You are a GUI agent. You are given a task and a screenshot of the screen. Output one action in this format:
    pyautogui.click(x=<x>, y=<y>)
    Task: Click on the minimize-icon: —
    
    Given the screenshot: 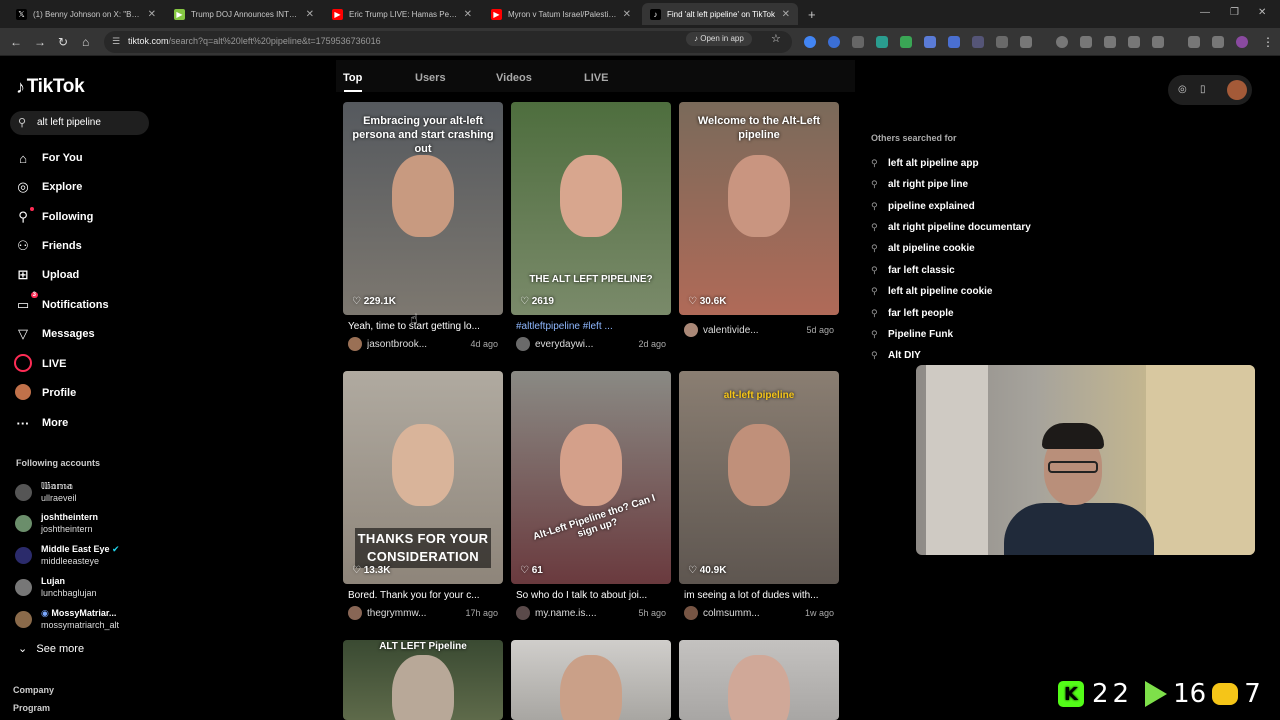 What is the action you would take?
    pyautogui.click(x=1205, y=12)
    